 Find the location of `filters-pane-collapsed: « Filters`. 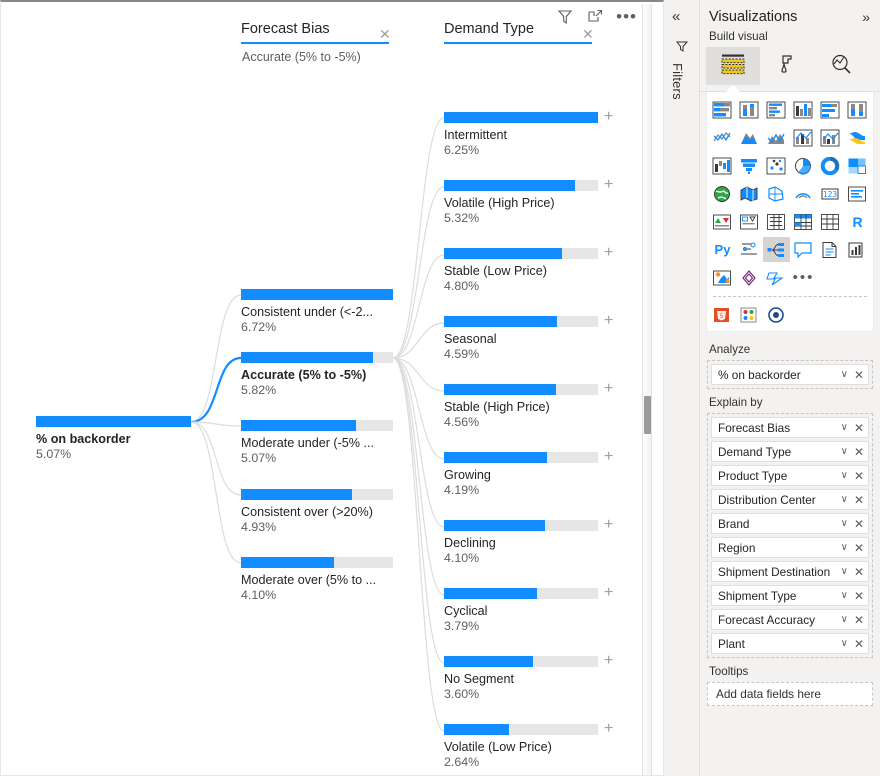

filters-pane-collapsed: « Filters is located at coordinates (682, 388).